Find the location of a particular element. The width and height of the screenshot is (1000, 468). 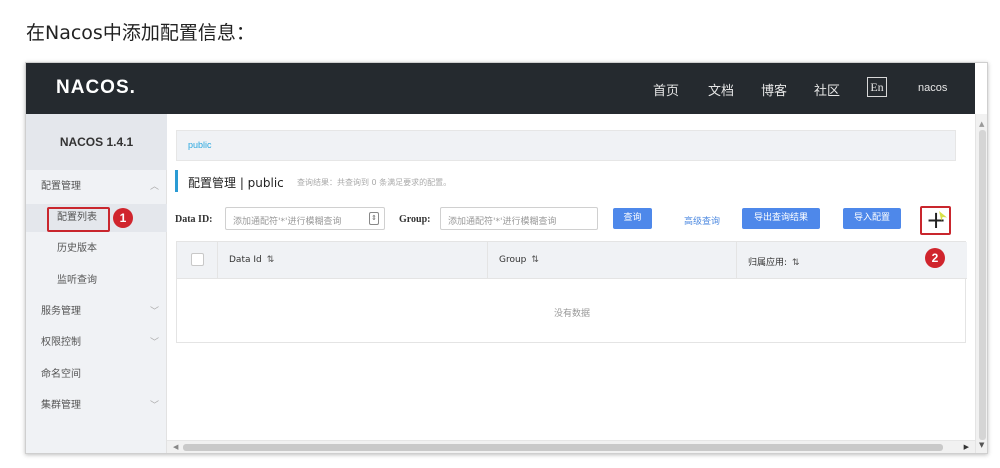

sidebar-item-label: 配置列表 is located at coordinates (77, 217).